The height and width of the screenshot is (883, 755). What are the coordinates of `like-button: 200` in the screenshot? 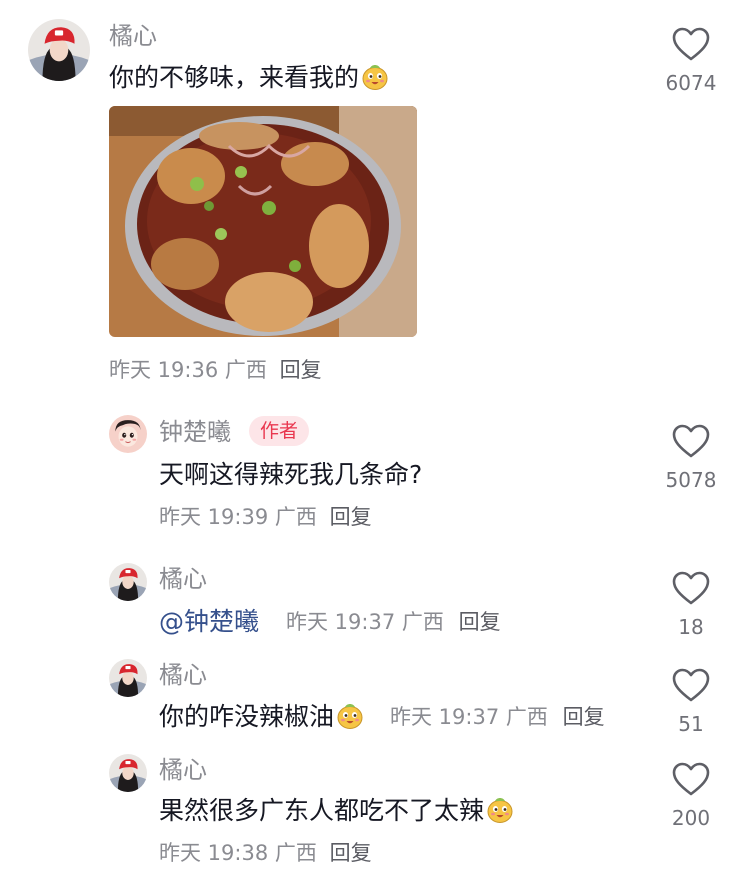 It's located at (691, 796).